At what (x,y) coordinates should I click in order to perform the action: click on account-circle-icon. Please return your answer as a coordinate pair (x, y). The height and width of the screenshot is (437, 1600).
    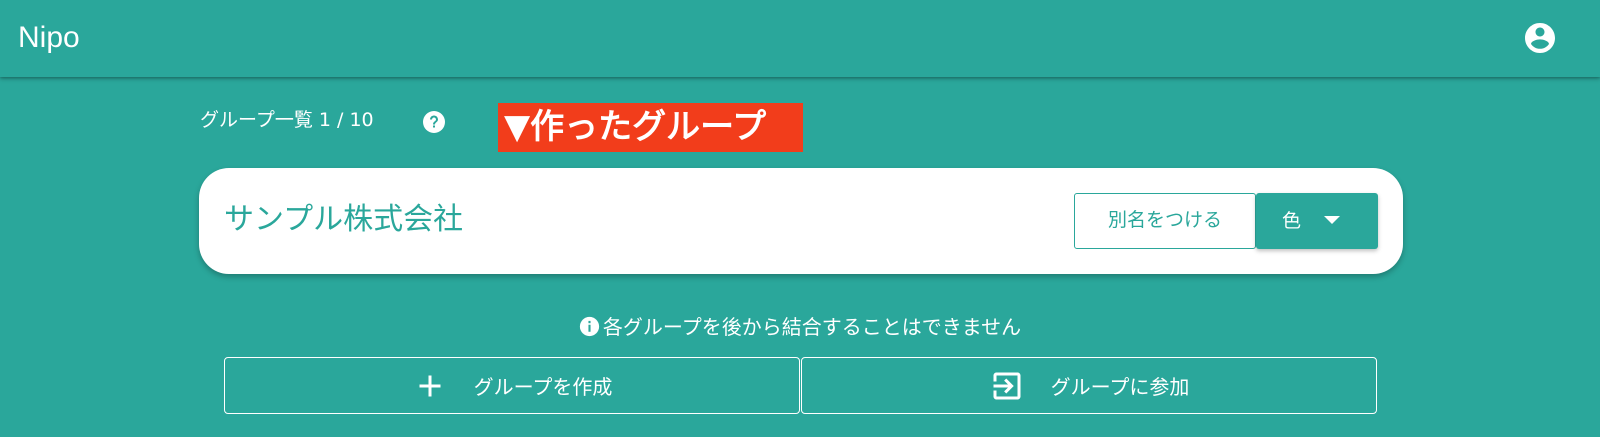
    Looking at the image, I should click on (1540, 38).